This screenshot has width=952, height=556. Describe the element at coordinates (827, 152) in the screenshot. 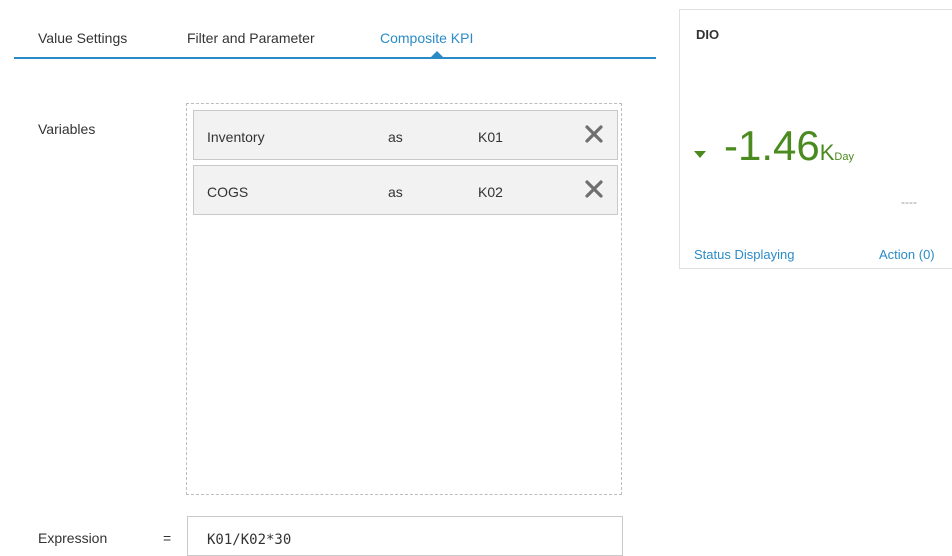

I see `kpi-unit-scale: K` at that location.